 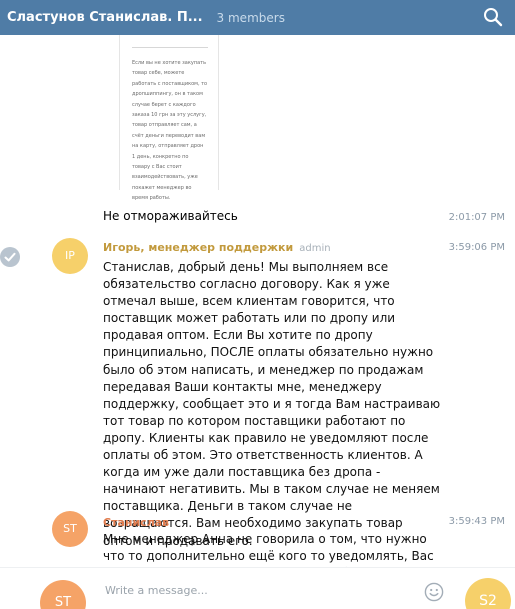 I want to click on author-name: Игорь, менеджер поддержки, so click(x=198, y=247).